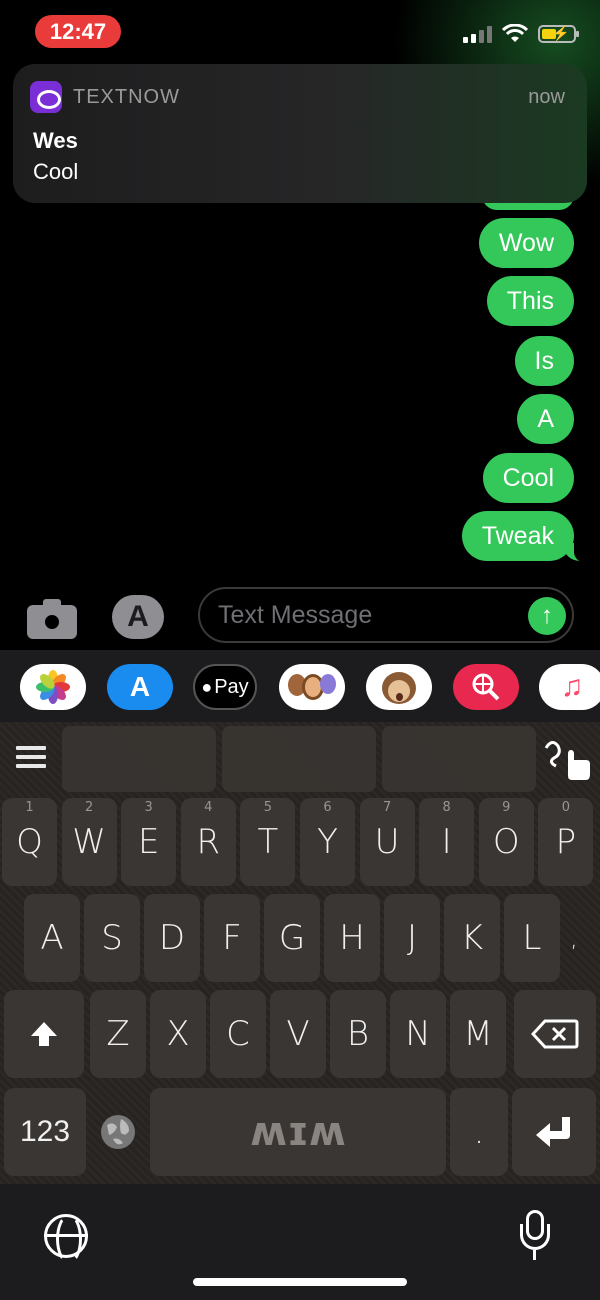 This screenshot has width=600, height=1300. What do you see at coordinates (506, 842) in the screenshot?
I see `key-o: 9O` at bounding box center [506, 842].